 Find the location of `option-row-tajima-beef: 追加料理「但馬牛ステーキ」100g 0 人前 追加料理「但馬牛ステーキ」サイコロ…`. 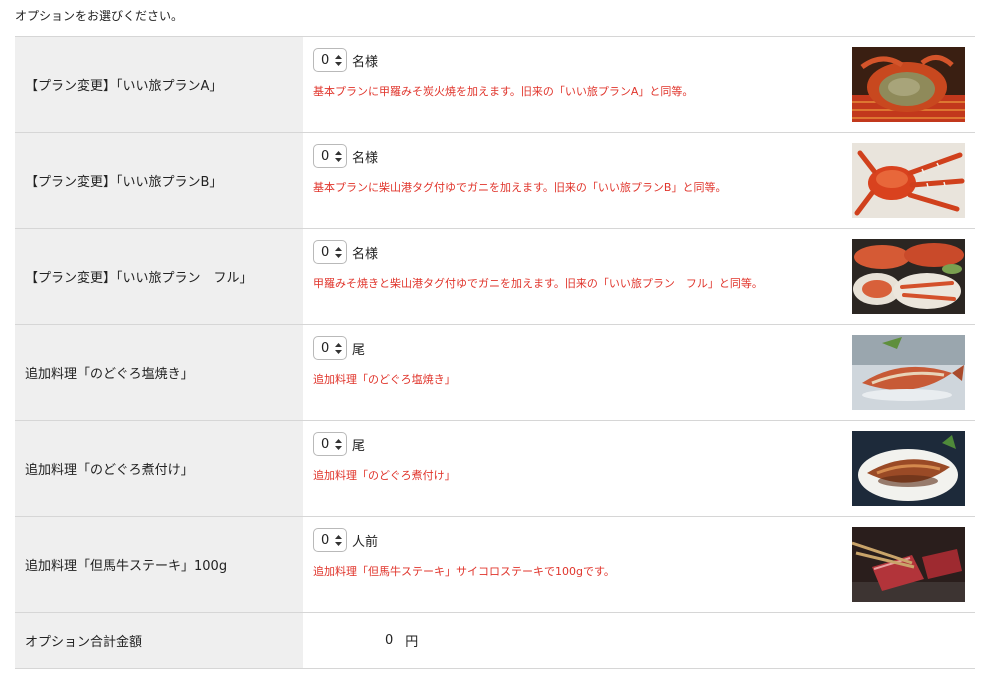

option-row-tajima-beef: 追加料理「但馬牛ステーキ」100g 0 人前 追加料理「但馬牛ステーキ」サイコロ… is located at coordinates (495, 565).